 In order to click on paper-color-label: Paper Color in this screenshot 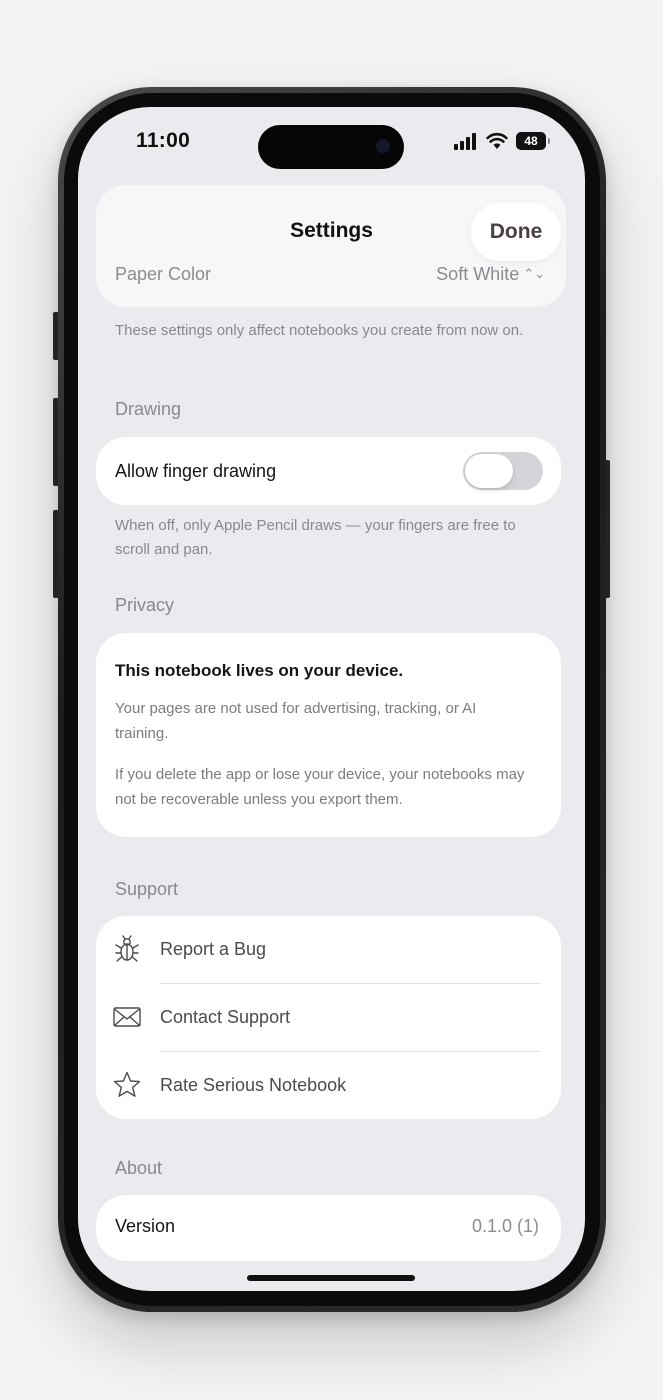, I will do `click(163, 274)`.